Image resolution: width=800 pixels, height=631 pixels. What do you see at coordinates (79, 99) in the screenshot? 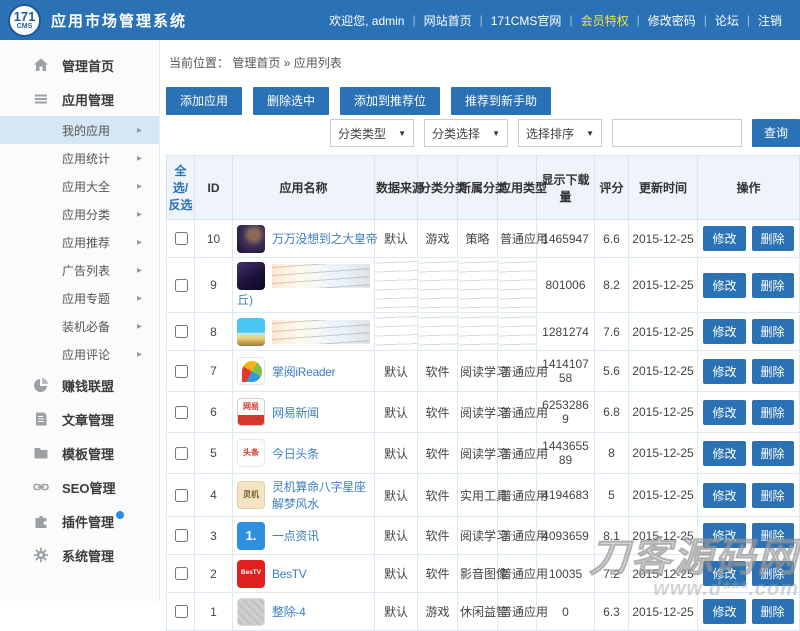
I see `sidebar-item: 应用管理` at bounding box center [79, 99].